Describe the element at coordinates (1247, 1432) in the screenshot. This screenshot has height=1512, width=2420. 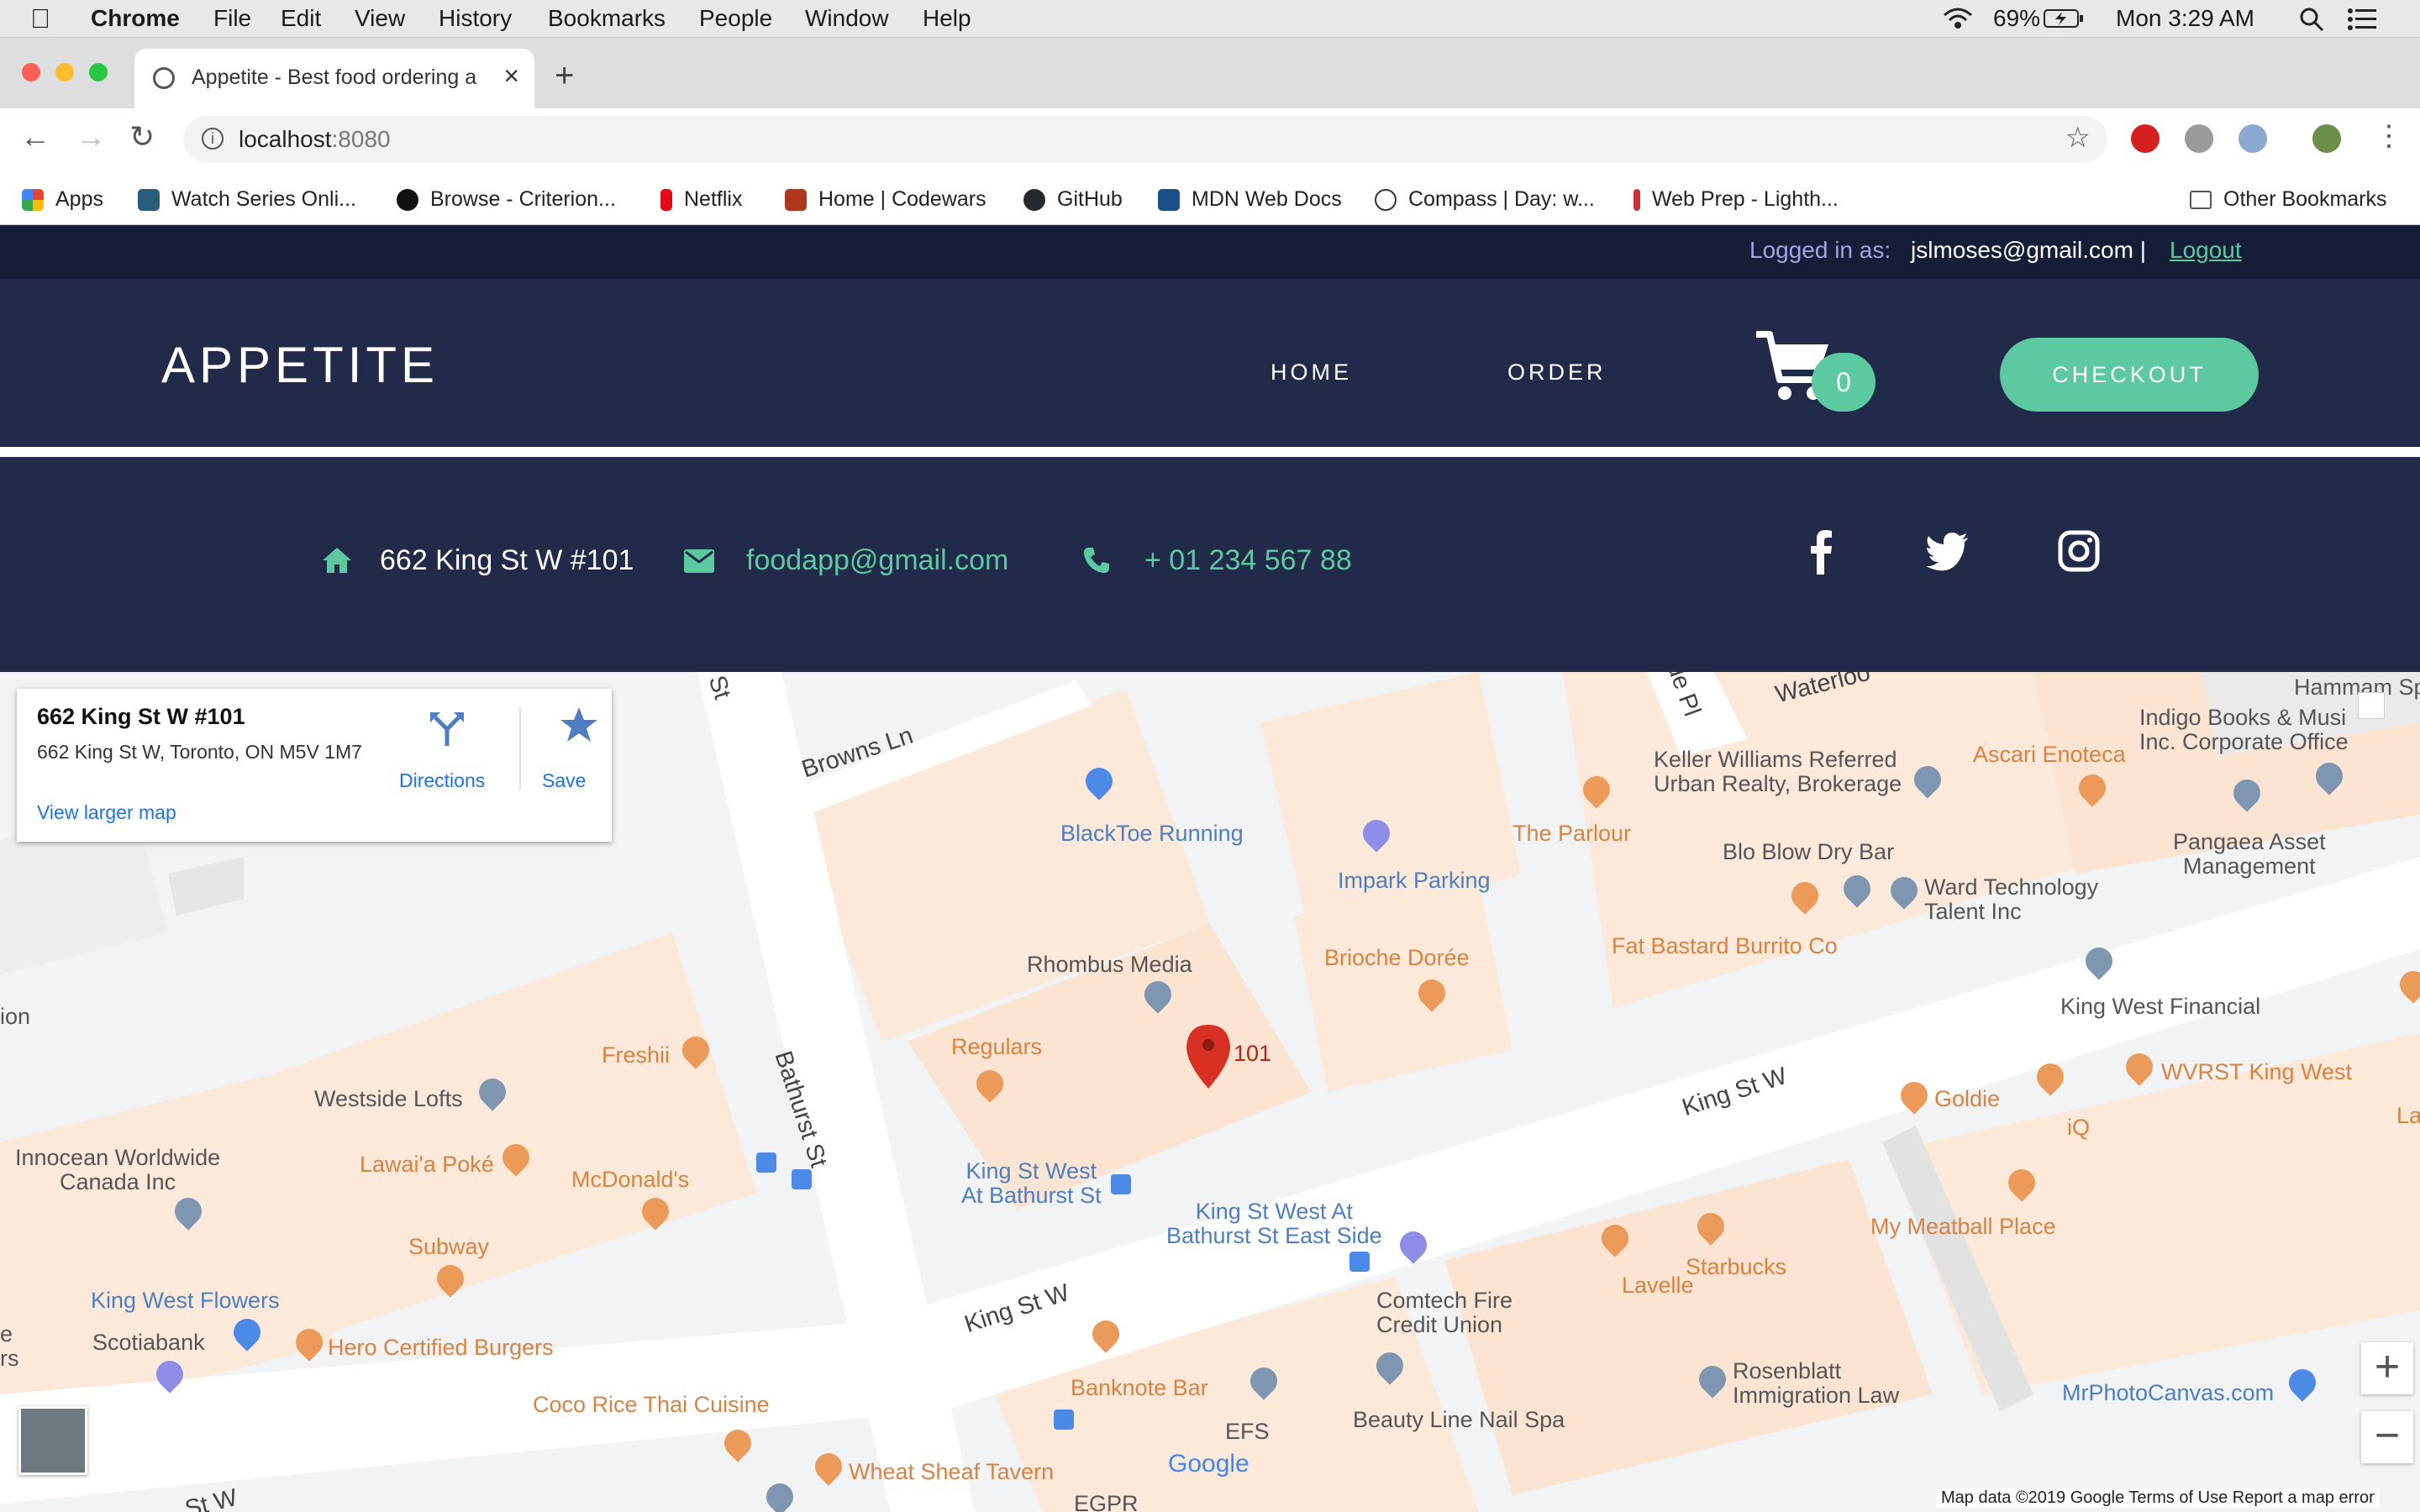
I see `poi-label: EFS` at that location.